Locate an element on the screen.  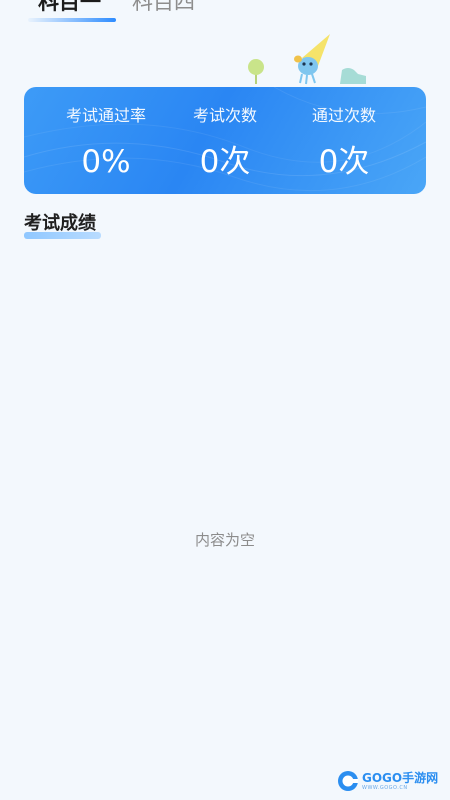
tab-subject-four: 科目四 is located at coordinates (163, 8).